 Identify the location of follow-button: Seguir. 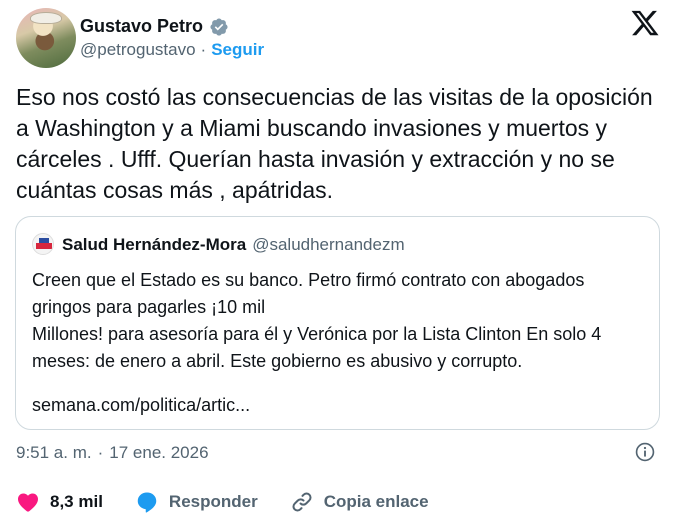
(237, 50).